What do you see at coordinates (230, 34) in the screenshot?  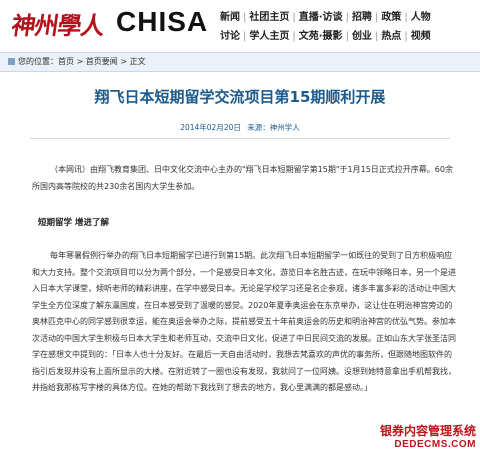 I see `nav-item-discussion: 讨论` at bounding box center [230, 34].